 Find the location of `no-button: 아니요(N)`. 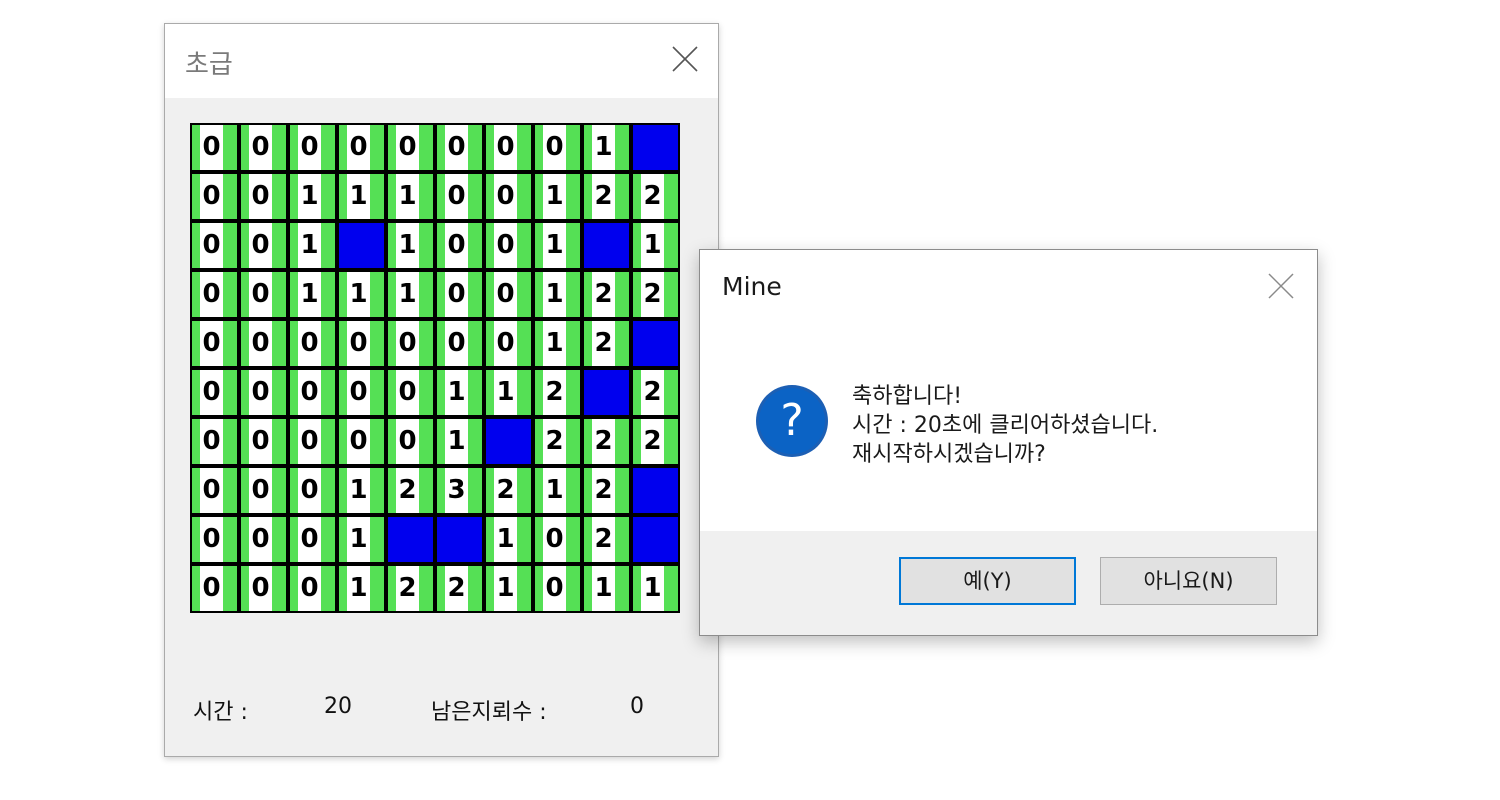

no-button: 아니요(N) is located at coordinates (1188, 581).